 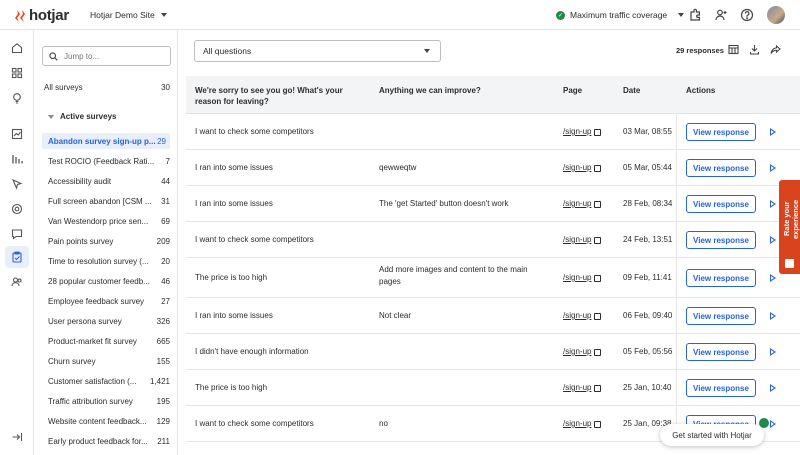 I want to click on lightbulb-icon, so click(x=17, y=98).